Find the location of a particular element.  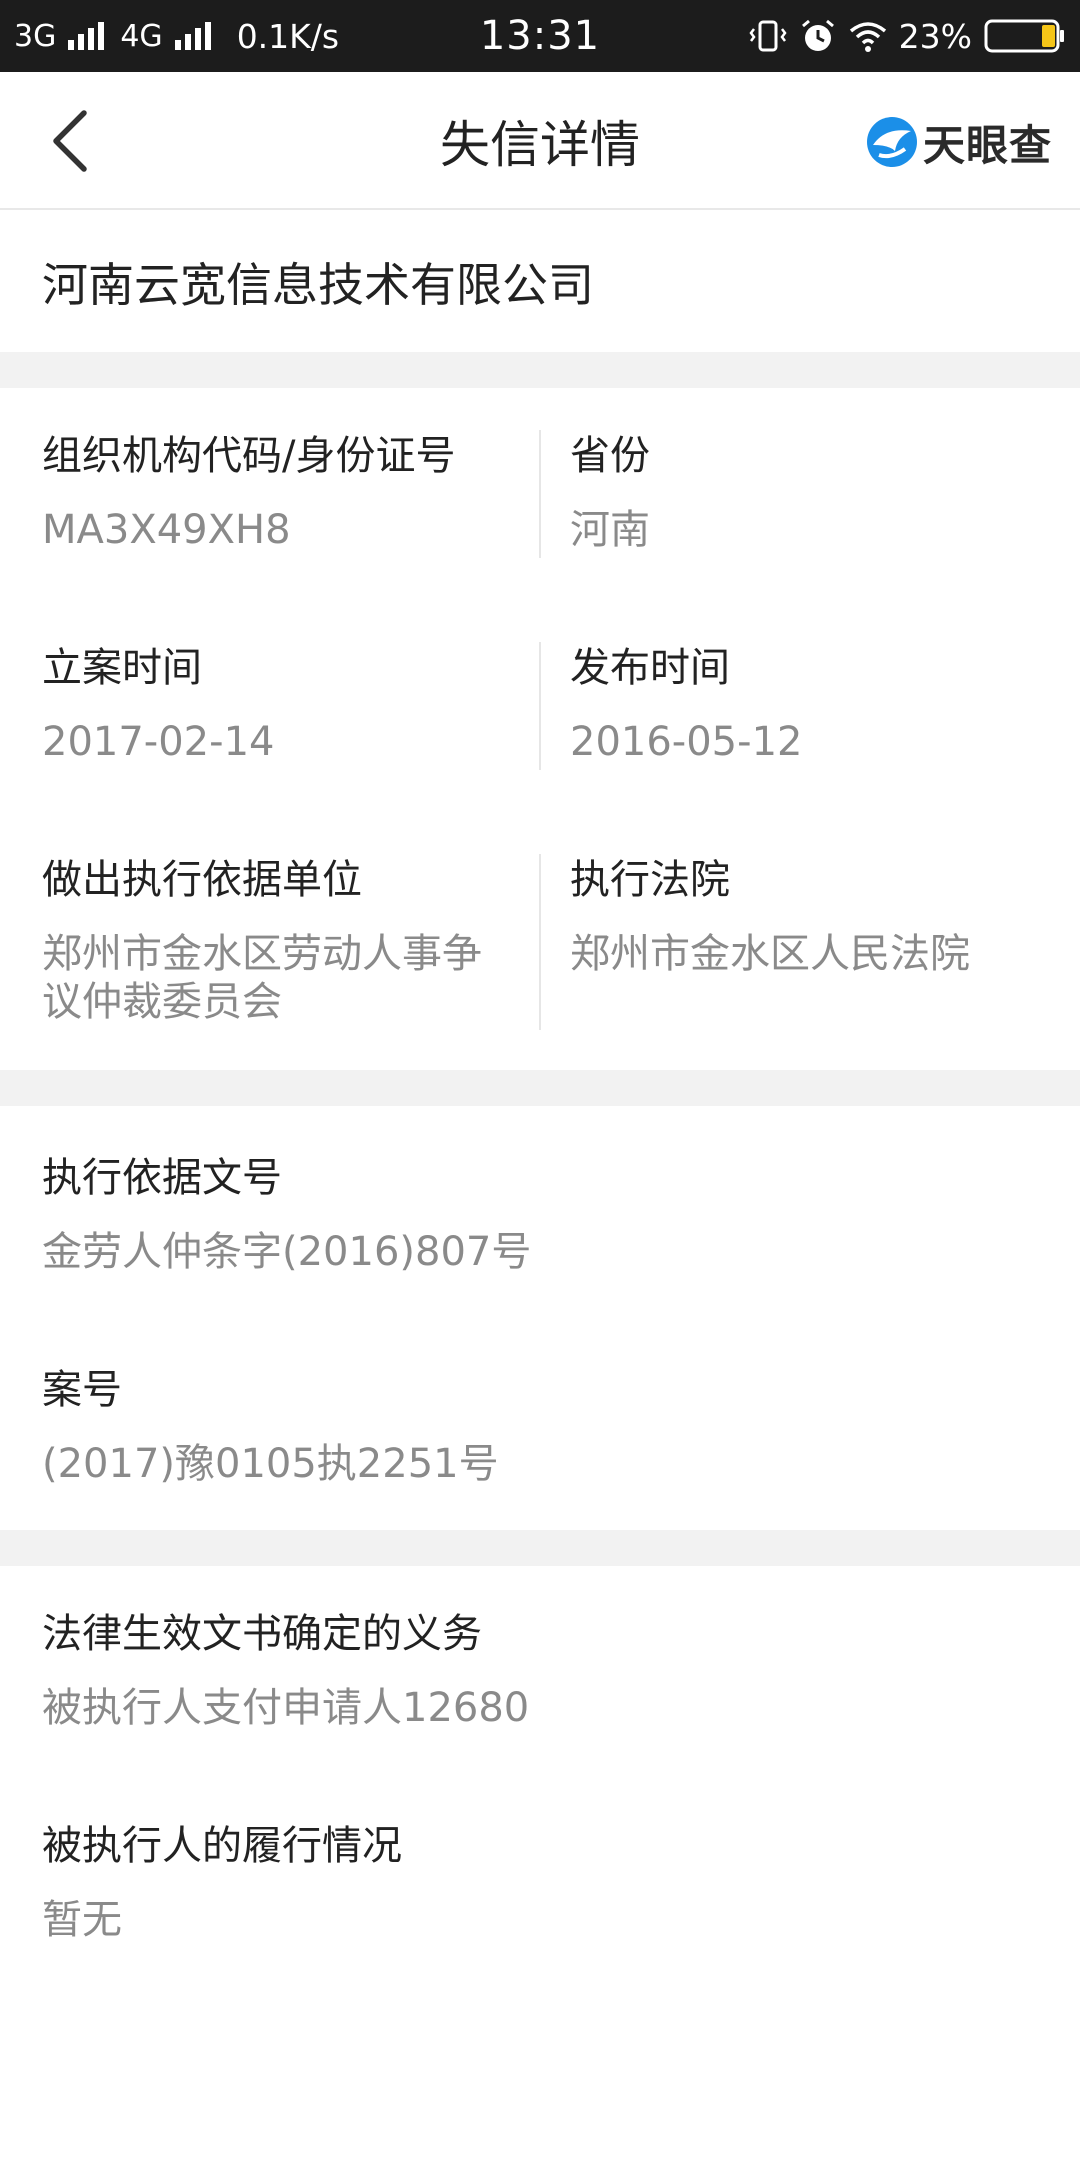

org-code-label: 组织机构代码/身份证号 is located at coordinates (249, 456).